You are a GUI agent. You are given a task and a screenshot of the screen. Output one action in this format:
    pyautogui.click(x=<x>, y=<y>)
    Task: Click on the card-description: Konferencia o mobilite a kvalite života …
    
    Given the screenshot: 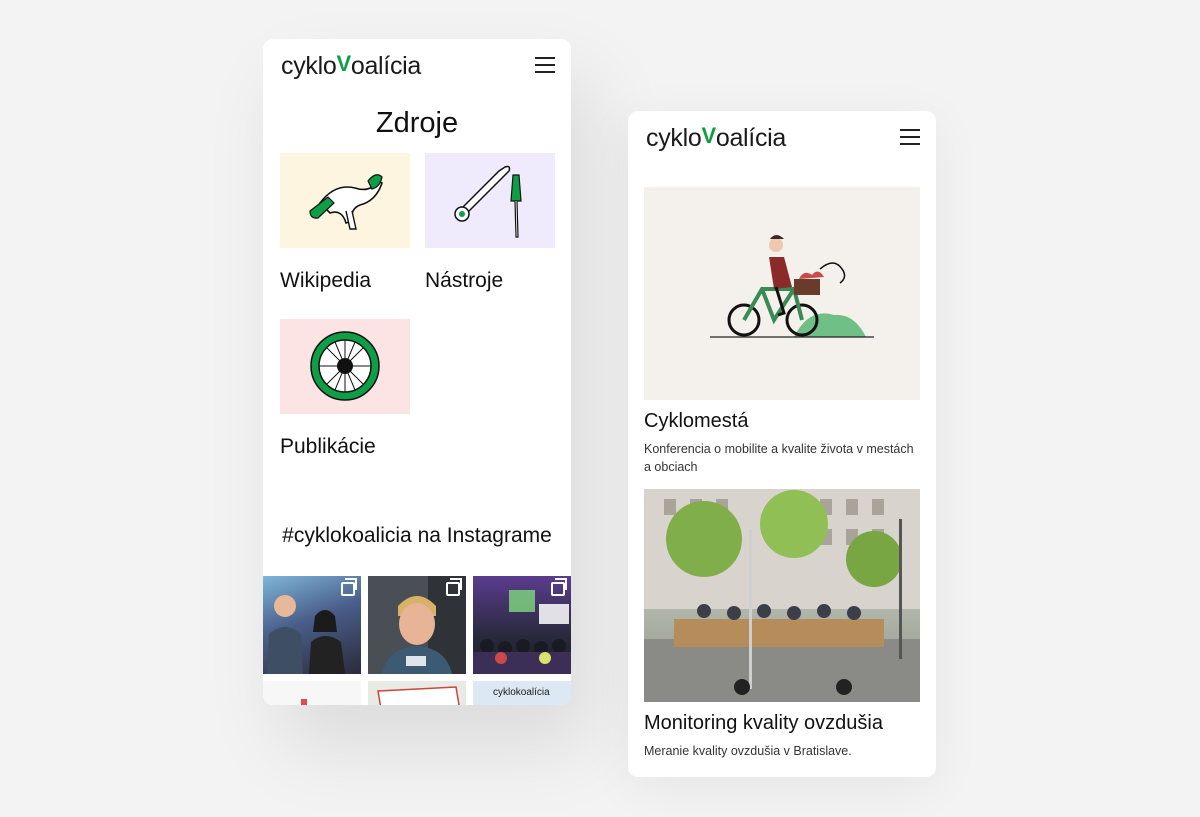 What is the action you would take?
    pyautogui.click(x=779, y=458)
    